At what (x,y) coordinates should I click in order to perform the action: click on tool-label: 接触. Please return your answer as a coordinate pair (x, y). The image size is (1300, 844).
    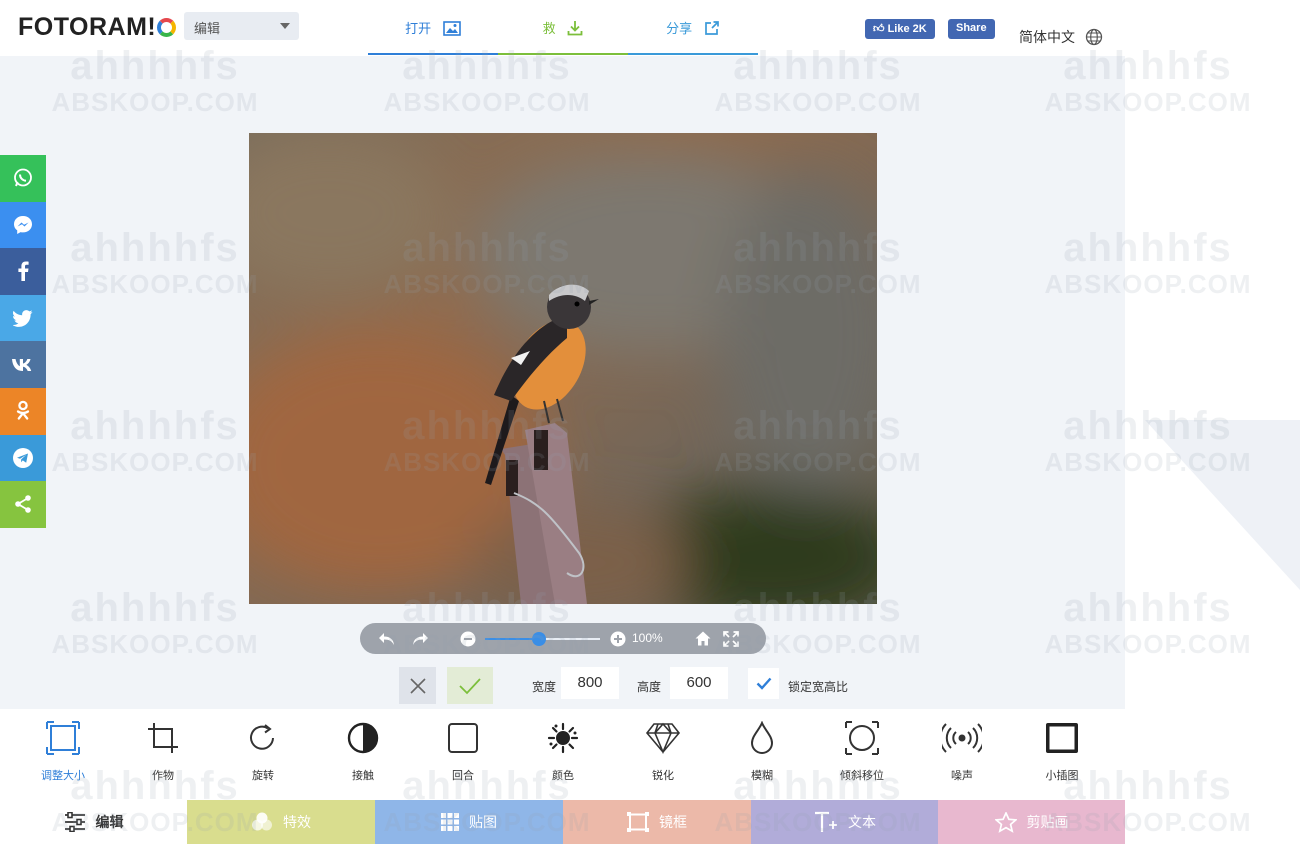
    Looking at the image, I should click on (363, 776).